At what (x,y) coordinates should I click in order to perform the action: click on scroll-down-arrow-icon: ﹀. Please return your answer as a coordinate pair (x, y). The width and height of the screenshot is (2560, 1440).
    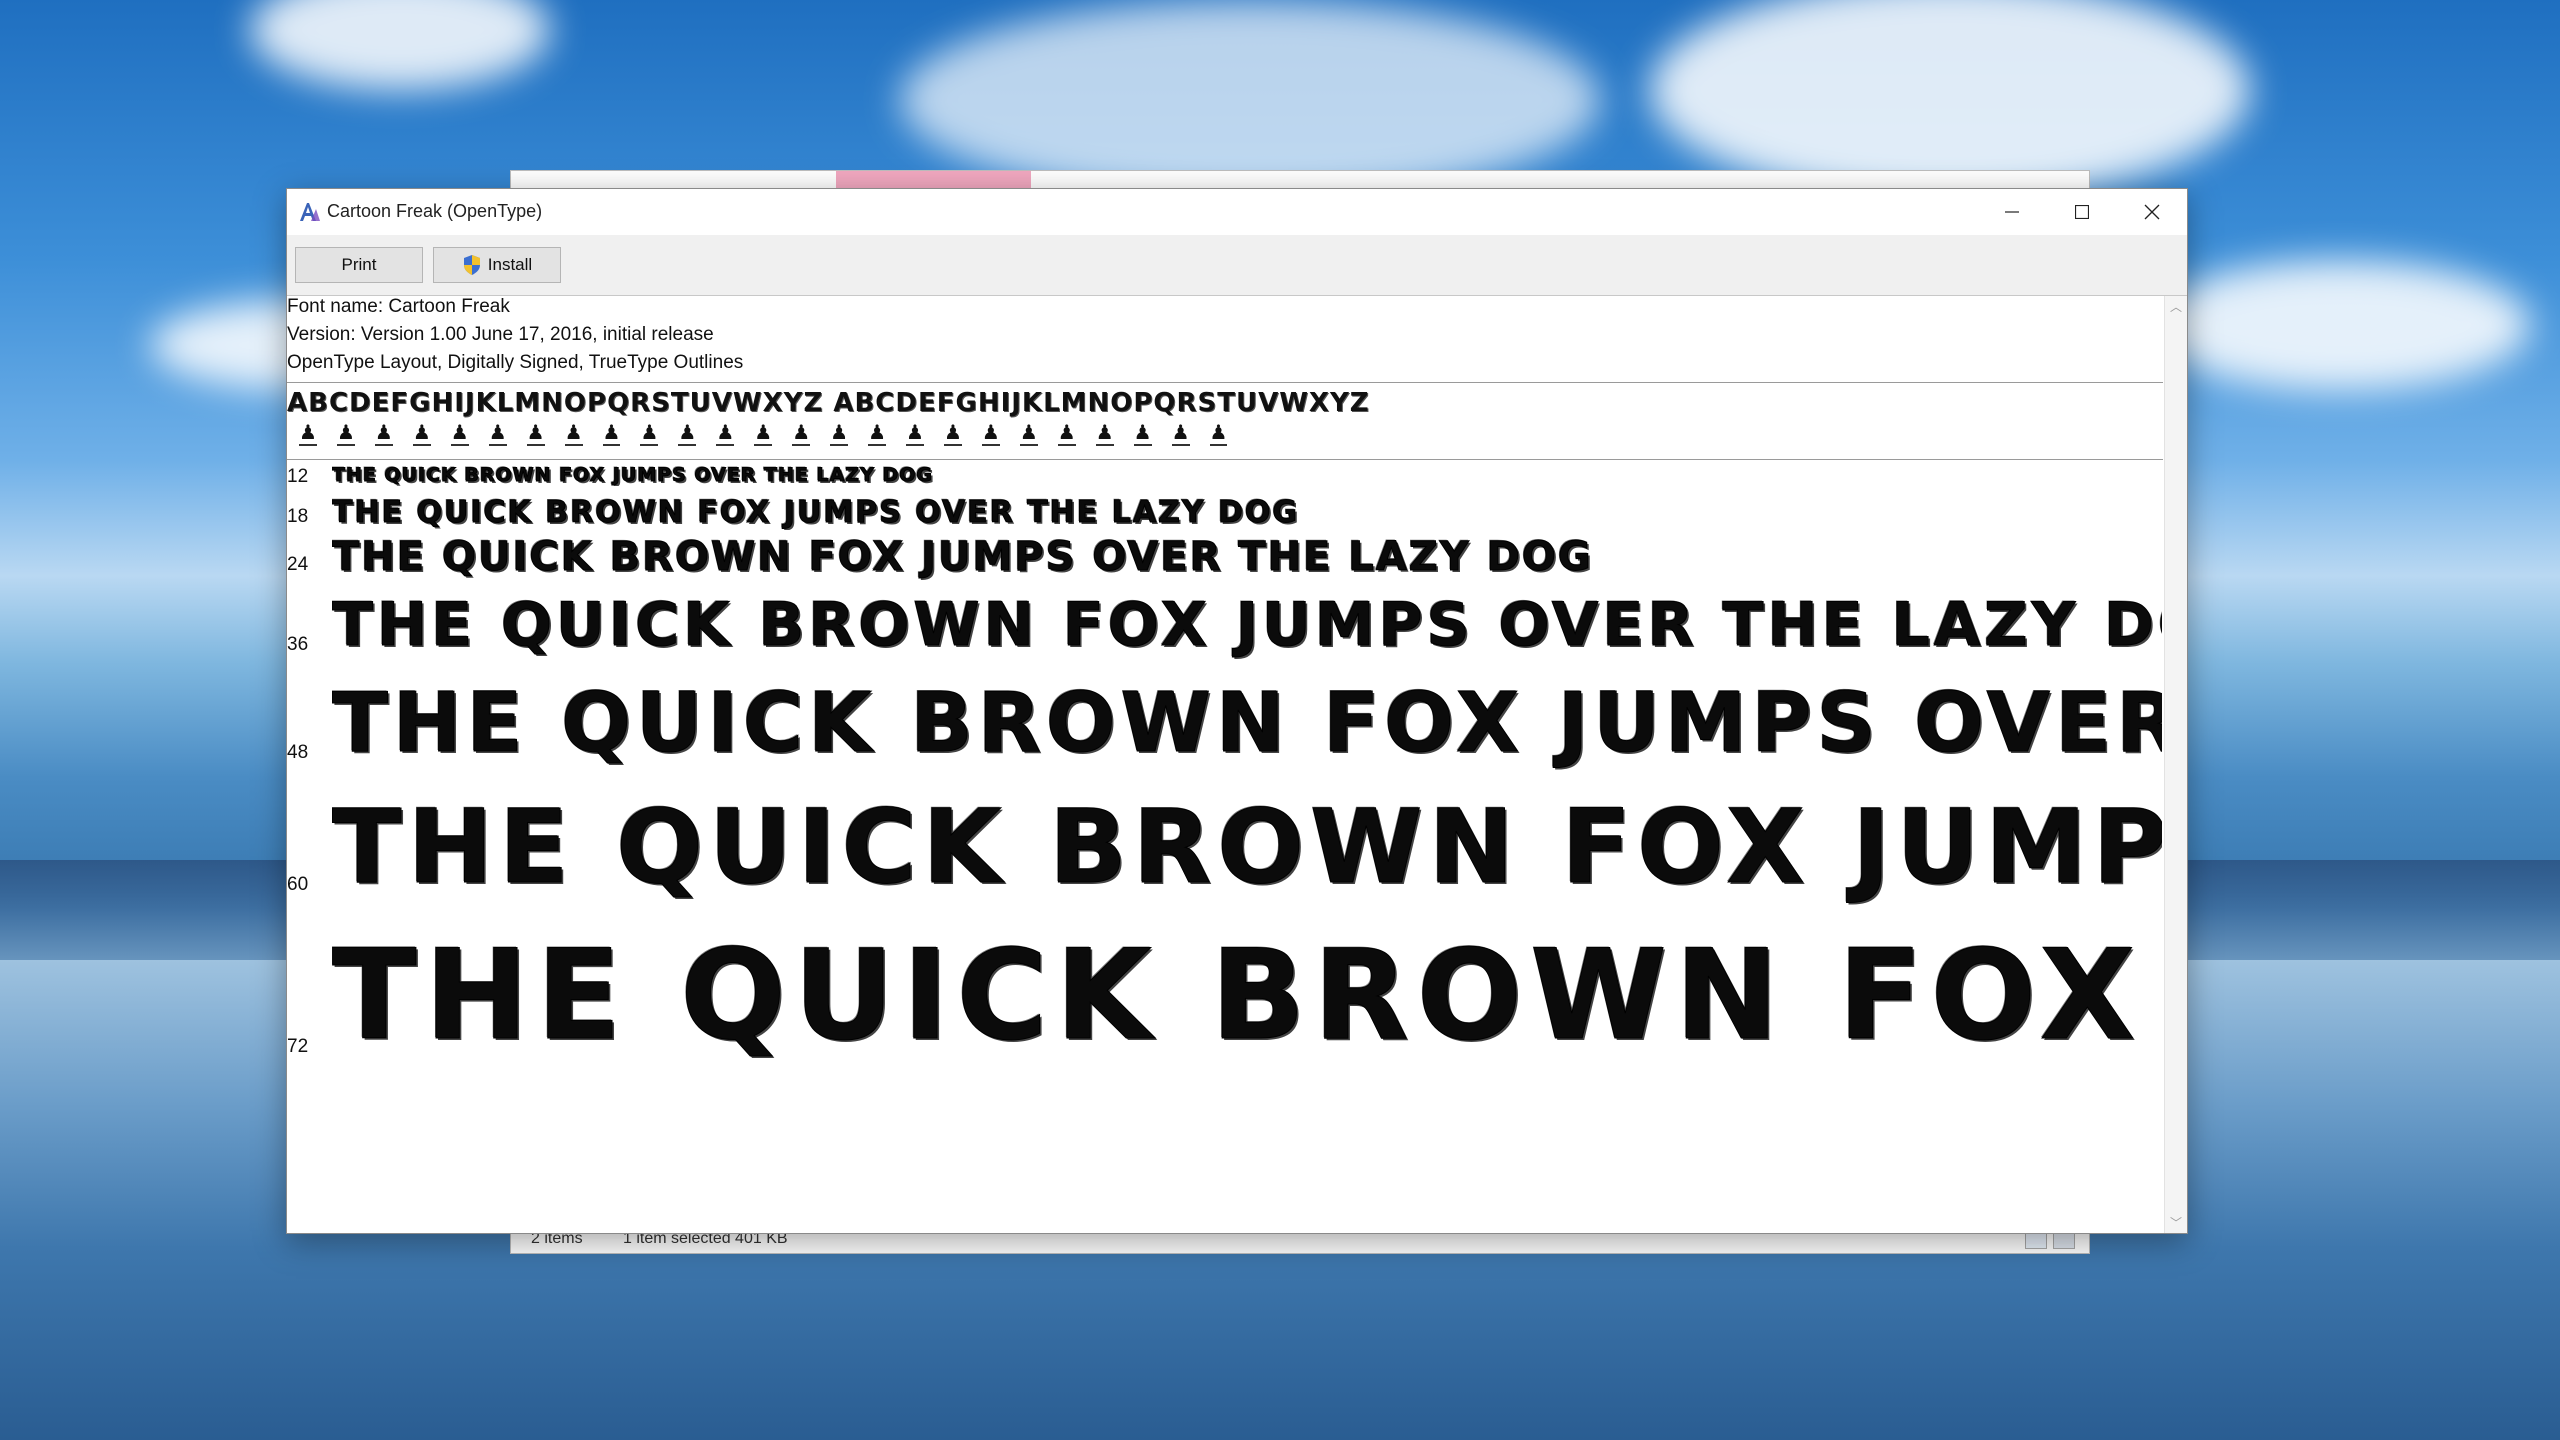
    Looking at the image, I should click on (2176, 1222).